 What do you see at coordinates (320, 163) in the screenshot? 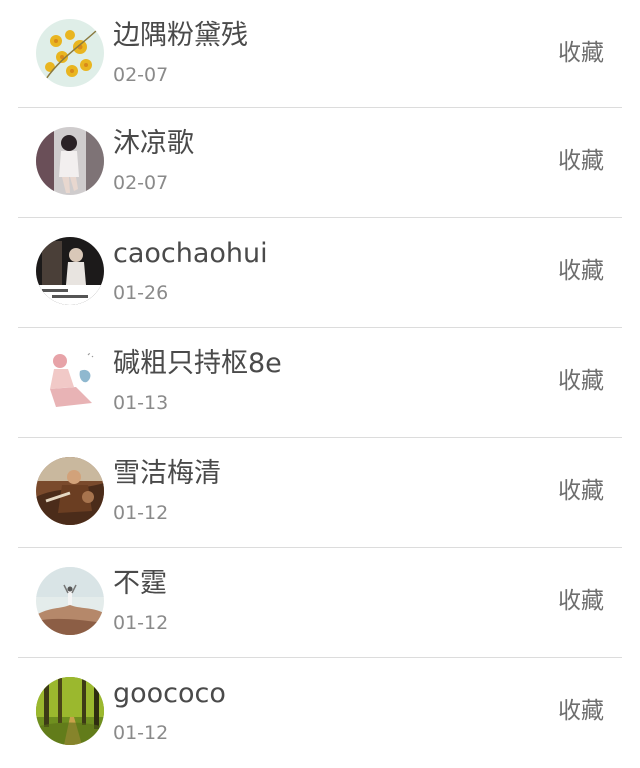
I see `list-item: 沐凉歌 02-07 收藏` at bounding box center [320, 163].